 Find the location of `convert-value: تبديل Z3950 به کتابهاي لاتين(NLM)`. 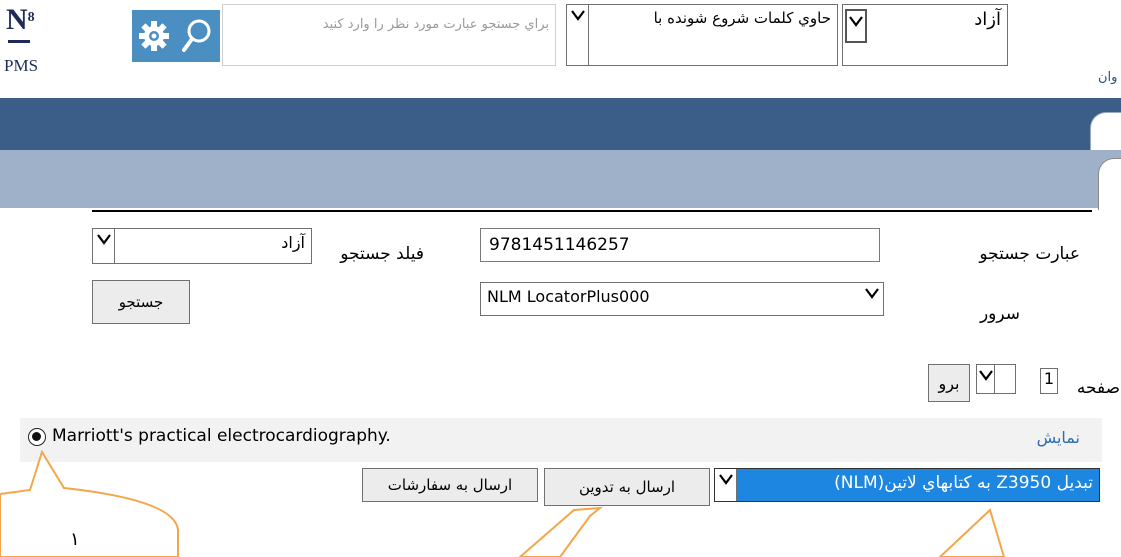

convert-value: تبديل Z3950 به کتابهاي لاتين(NLM) is located at coordinates (963, 483).